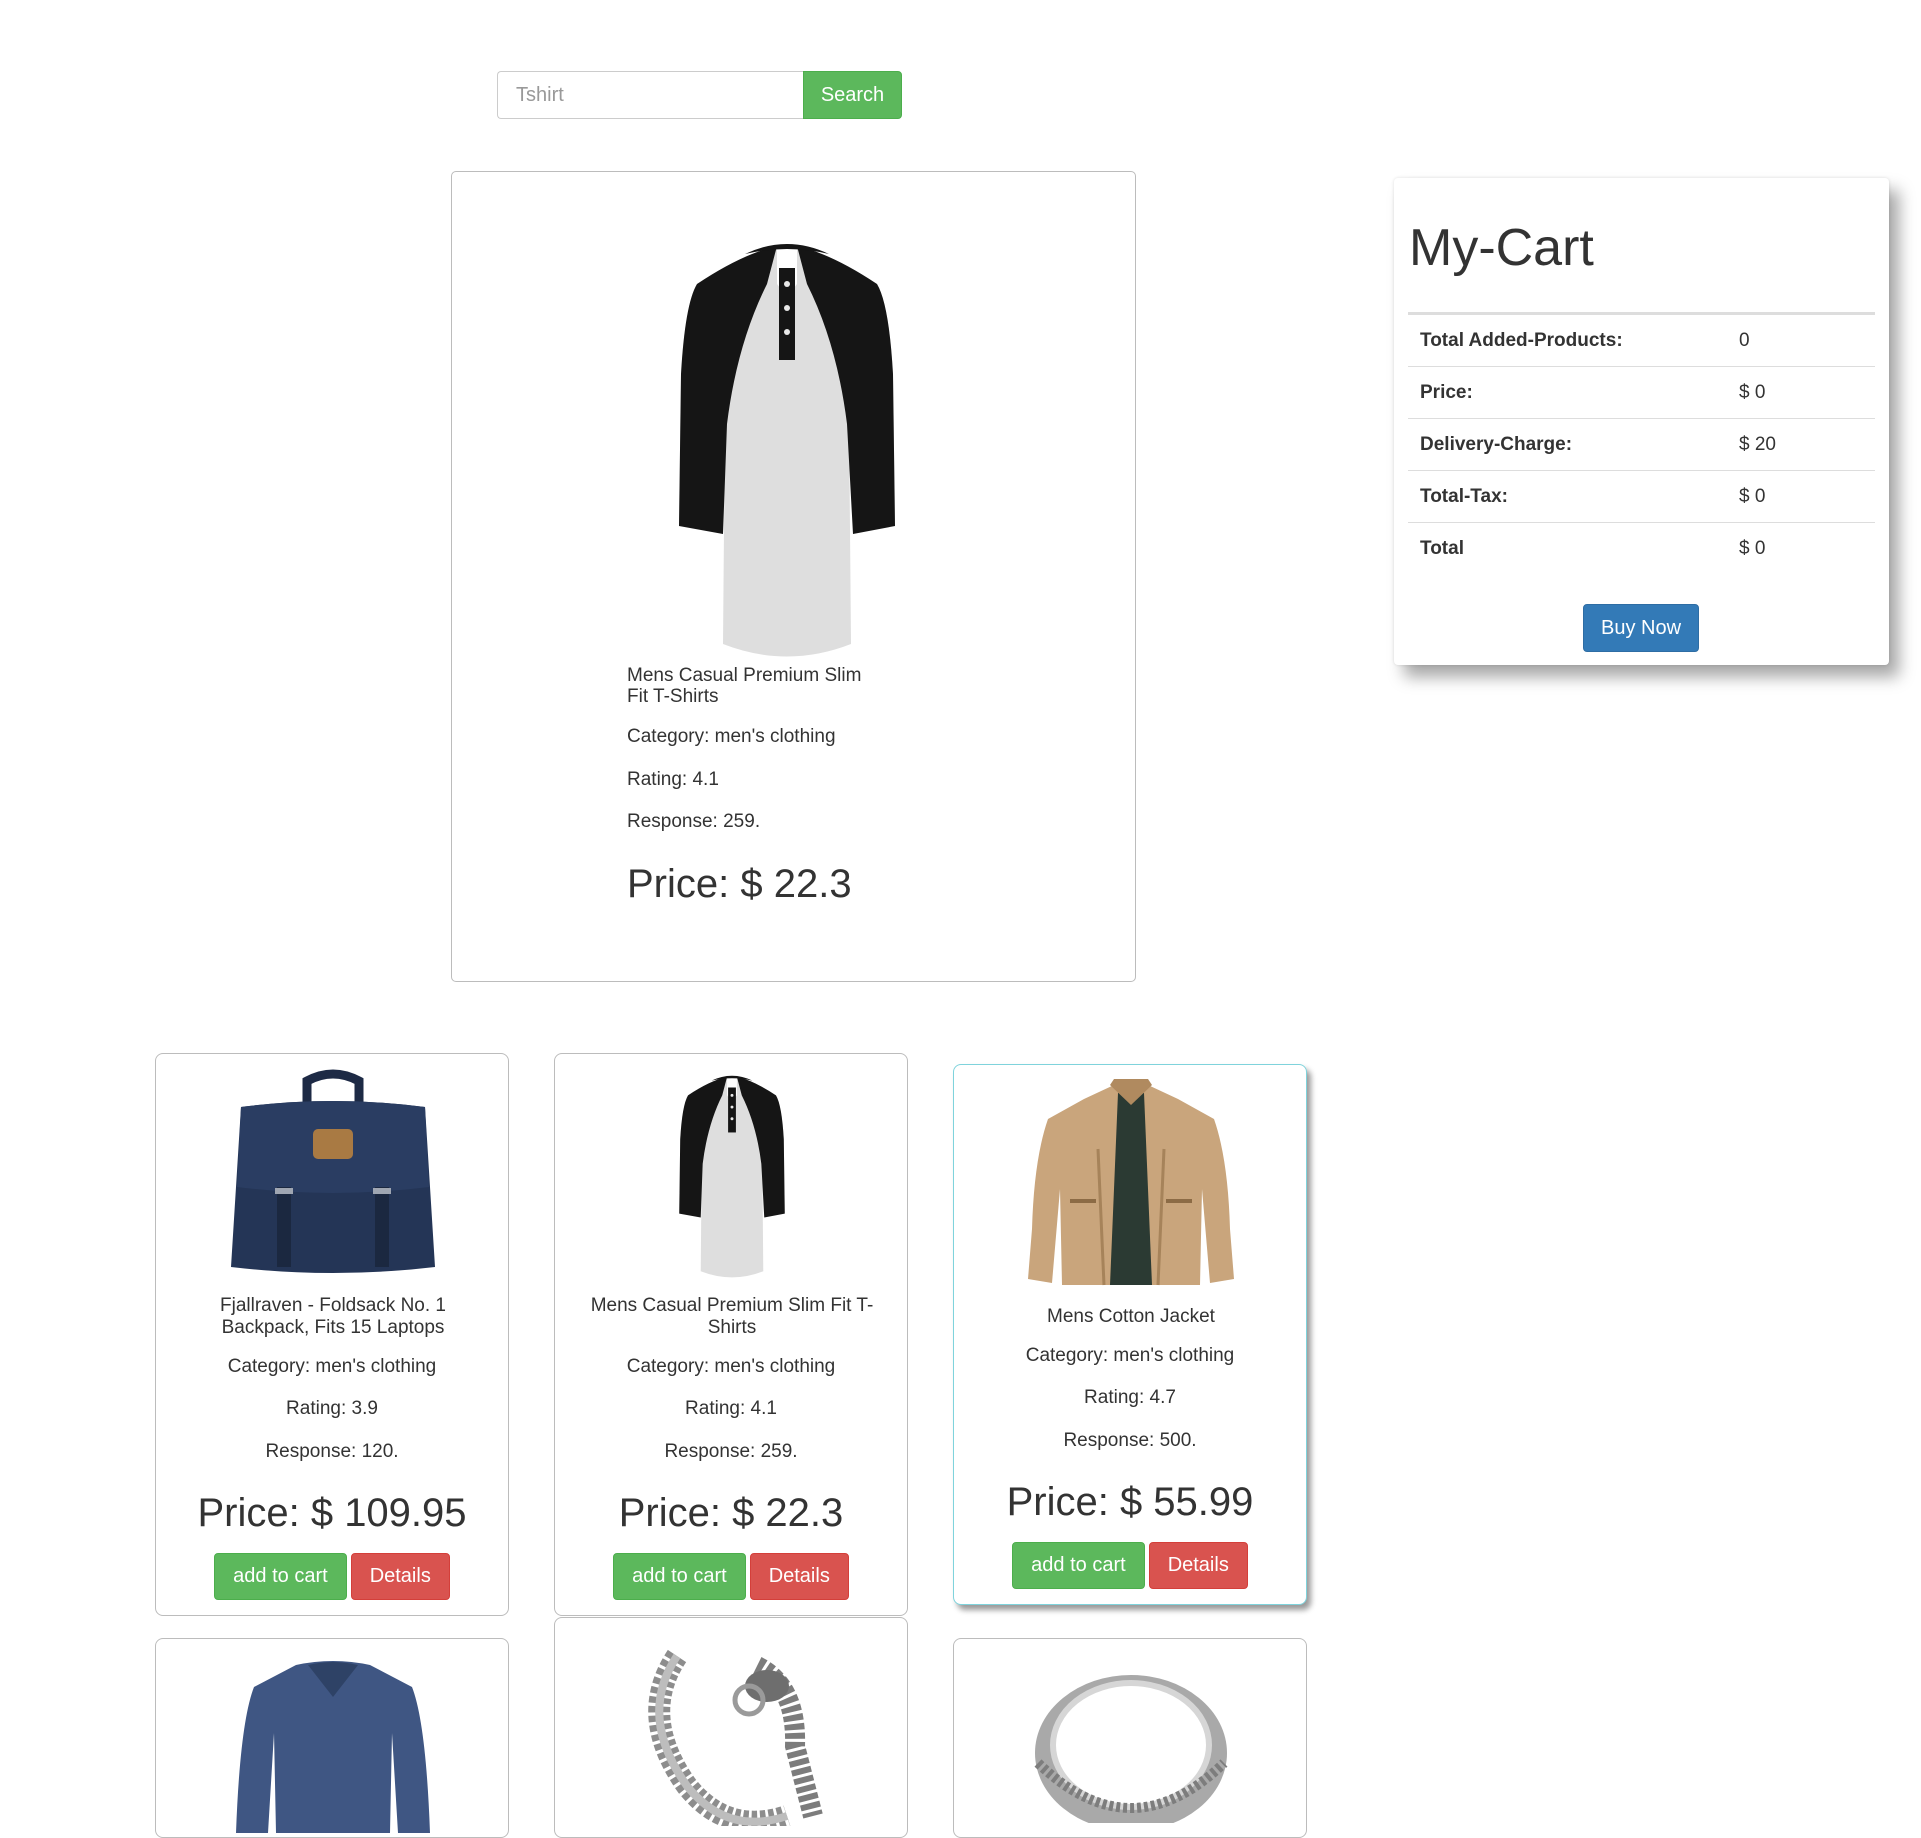 The width and height of the screenshot is (1921, 1838). I want to click on product-price: Price: $ 55.99, so click(1130, 1502).